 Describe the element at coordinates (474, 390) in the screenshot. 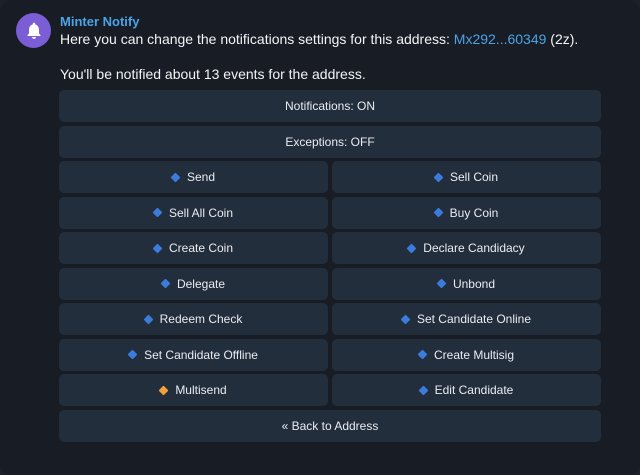

I see `button-label: Edit Candidate` at that location.